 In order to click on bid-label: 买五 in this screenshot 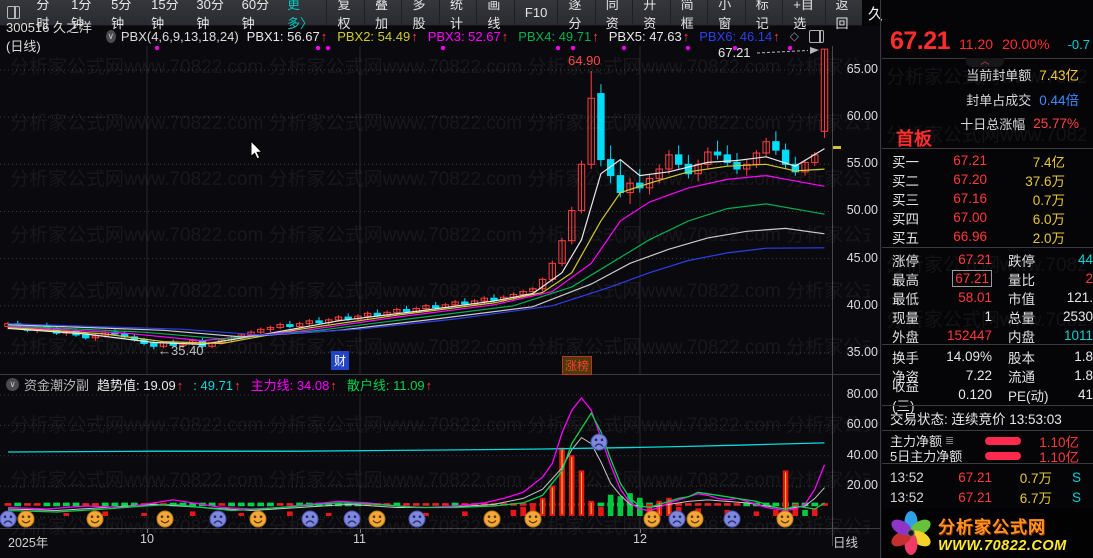, I will do `click(905, 238)`.